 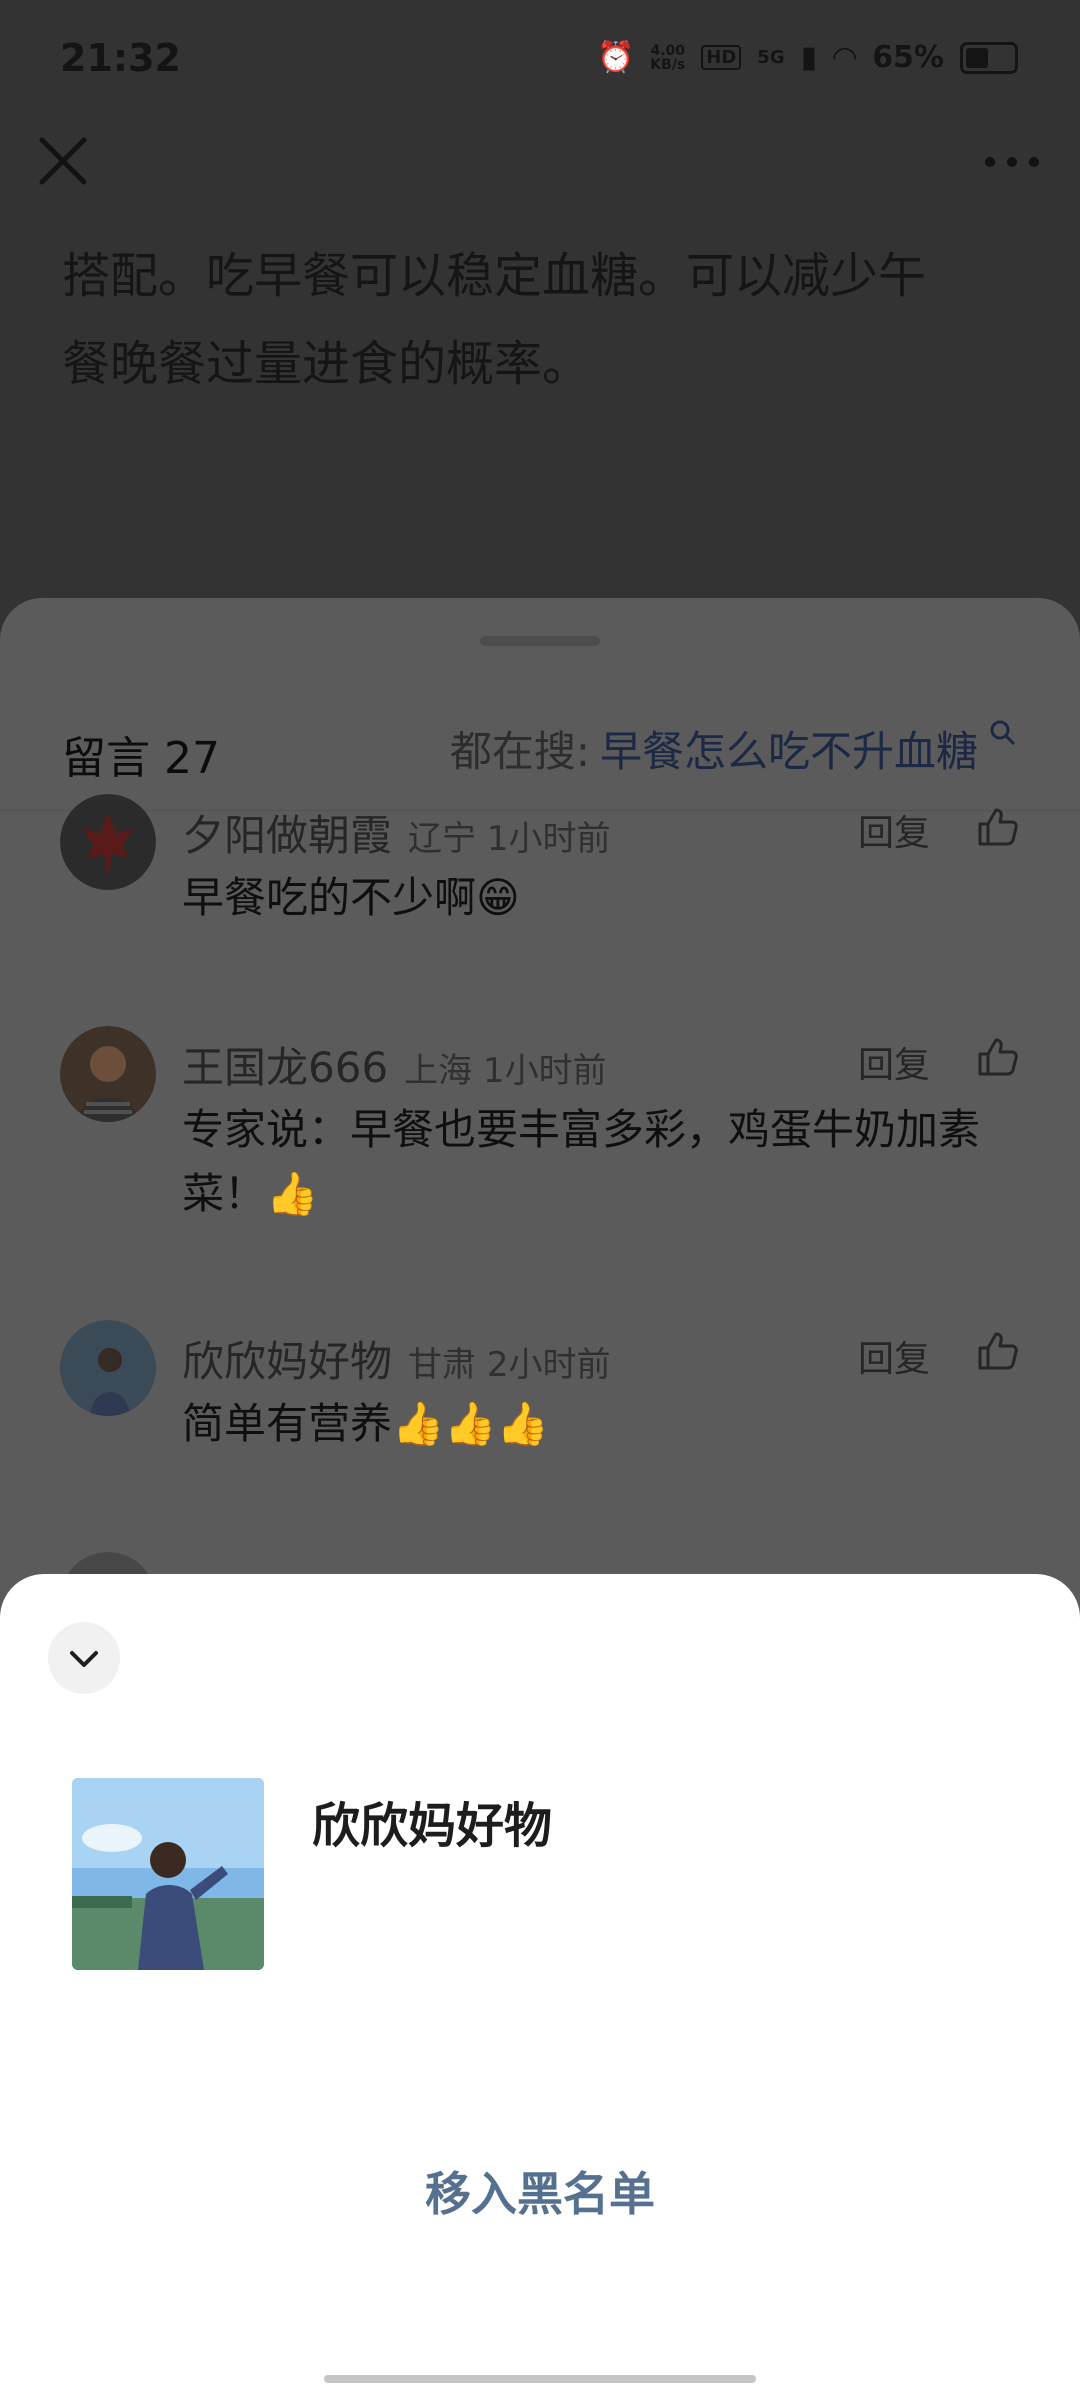 What do you see at coordinates (326, 364) in the screenshot?
I see `article-line: 餐晚餐过量进食的概率。` at bounding box center [326, 364].